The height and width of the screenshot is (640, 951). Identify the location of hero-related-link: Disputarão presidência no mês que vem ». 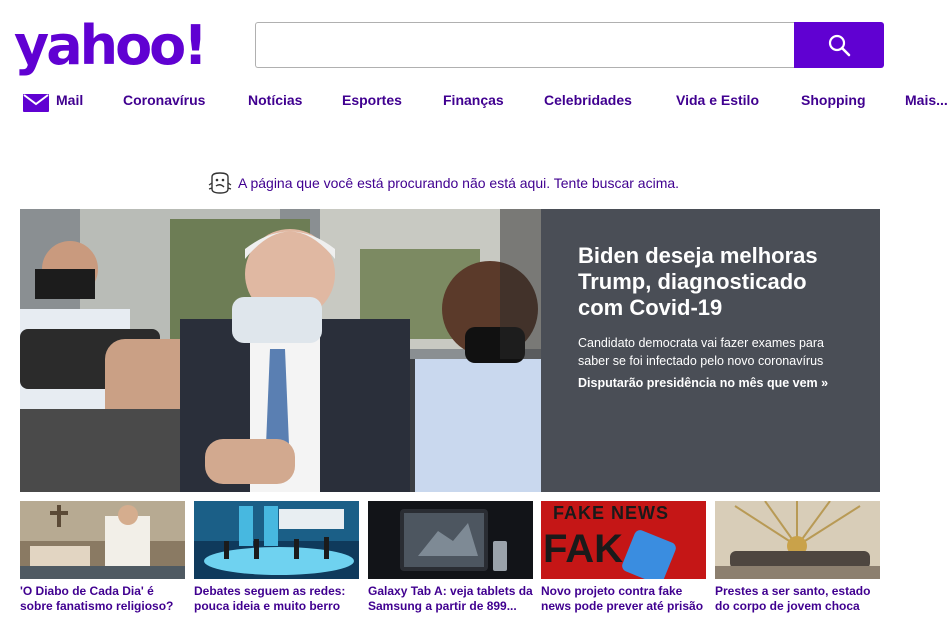
(714, 383).